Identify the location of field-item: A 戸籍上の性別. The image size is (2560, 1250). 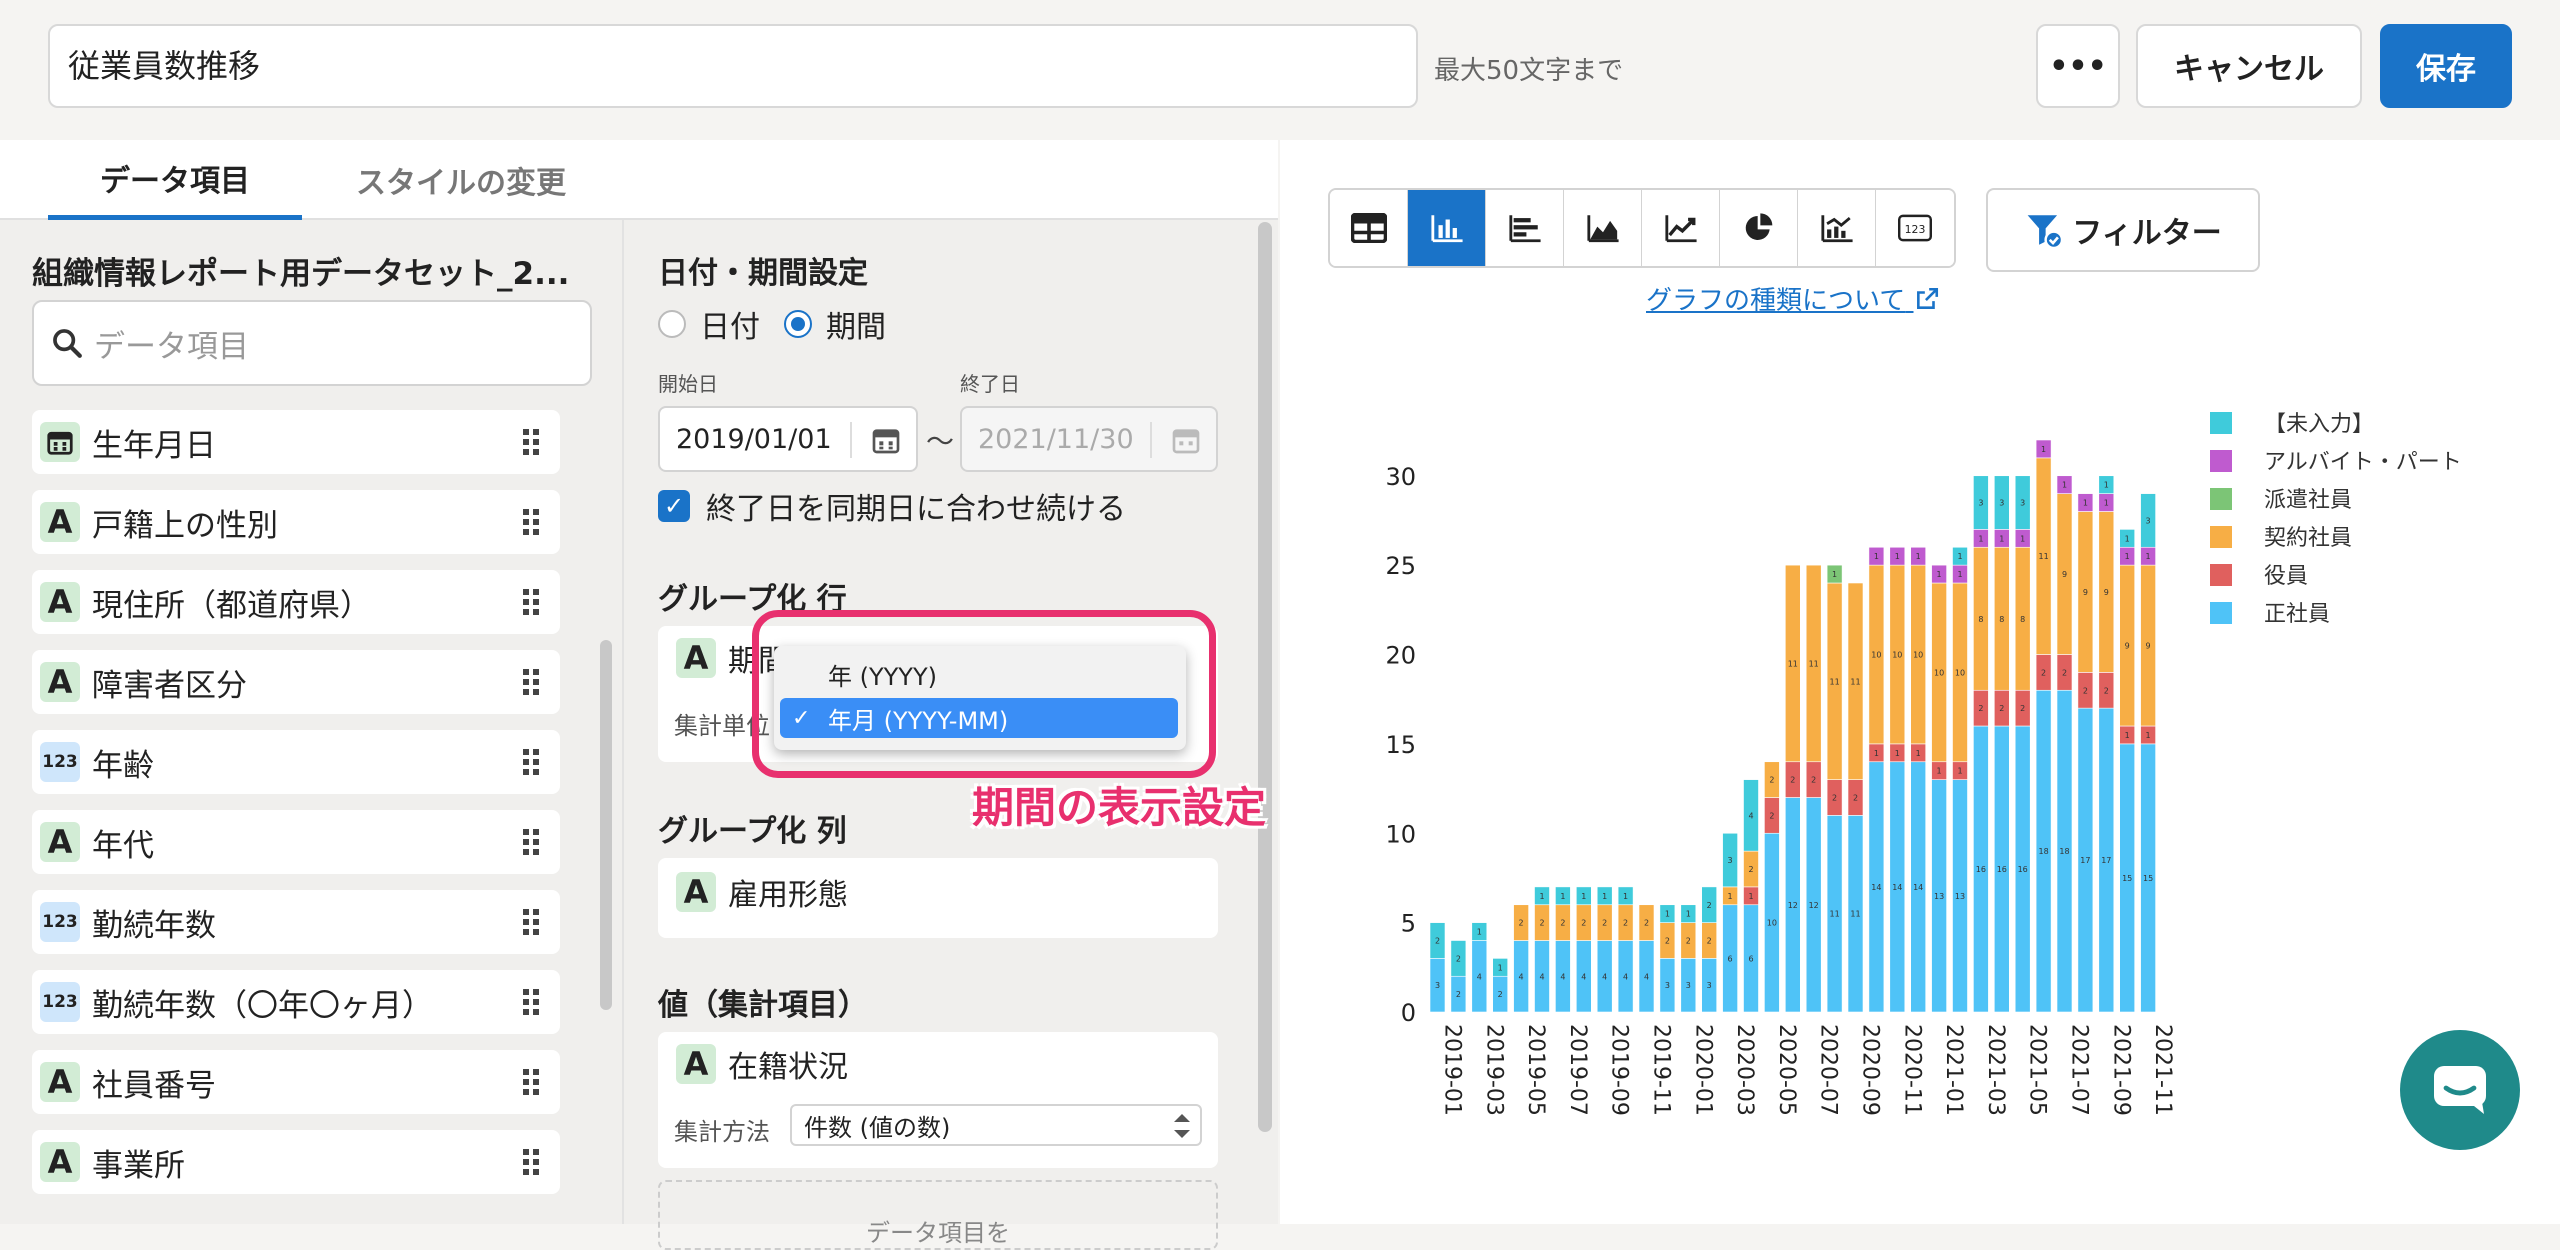
(296, 522).